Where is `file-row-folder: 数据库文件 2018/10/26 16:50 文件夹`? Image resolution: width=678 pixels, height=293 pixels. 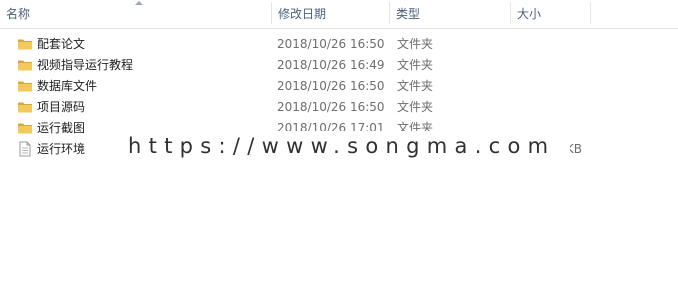
file-row-folder: 数据库文件 2018/10/26 16:50 文件夹 is located at coordinates (300, 86).